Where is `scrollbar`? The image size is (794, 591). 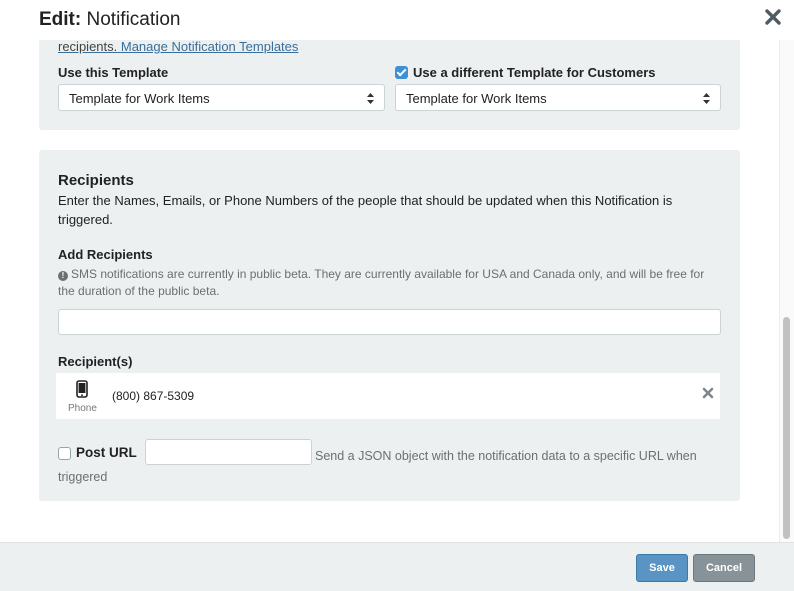
scrollbar is located at coordinates (786, 291).